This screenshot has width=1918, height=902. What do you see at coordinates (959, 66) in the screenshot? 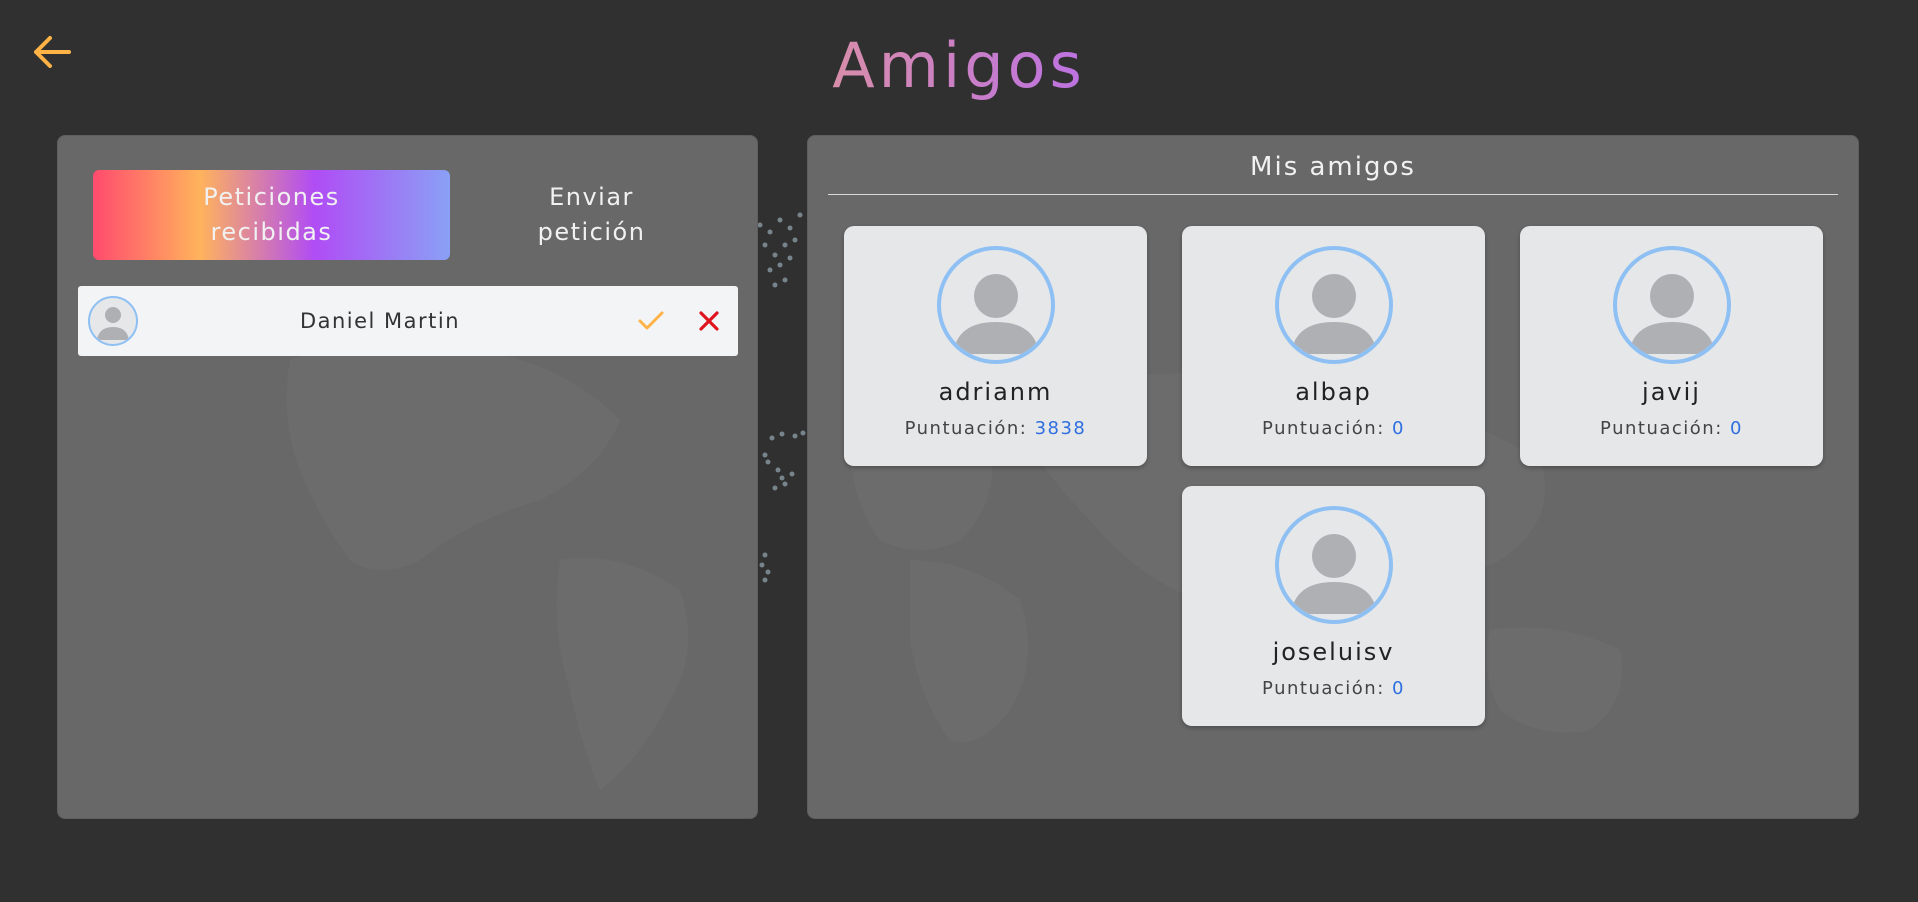
I see `page-title: Amigos` at bounding box center [959, 66].